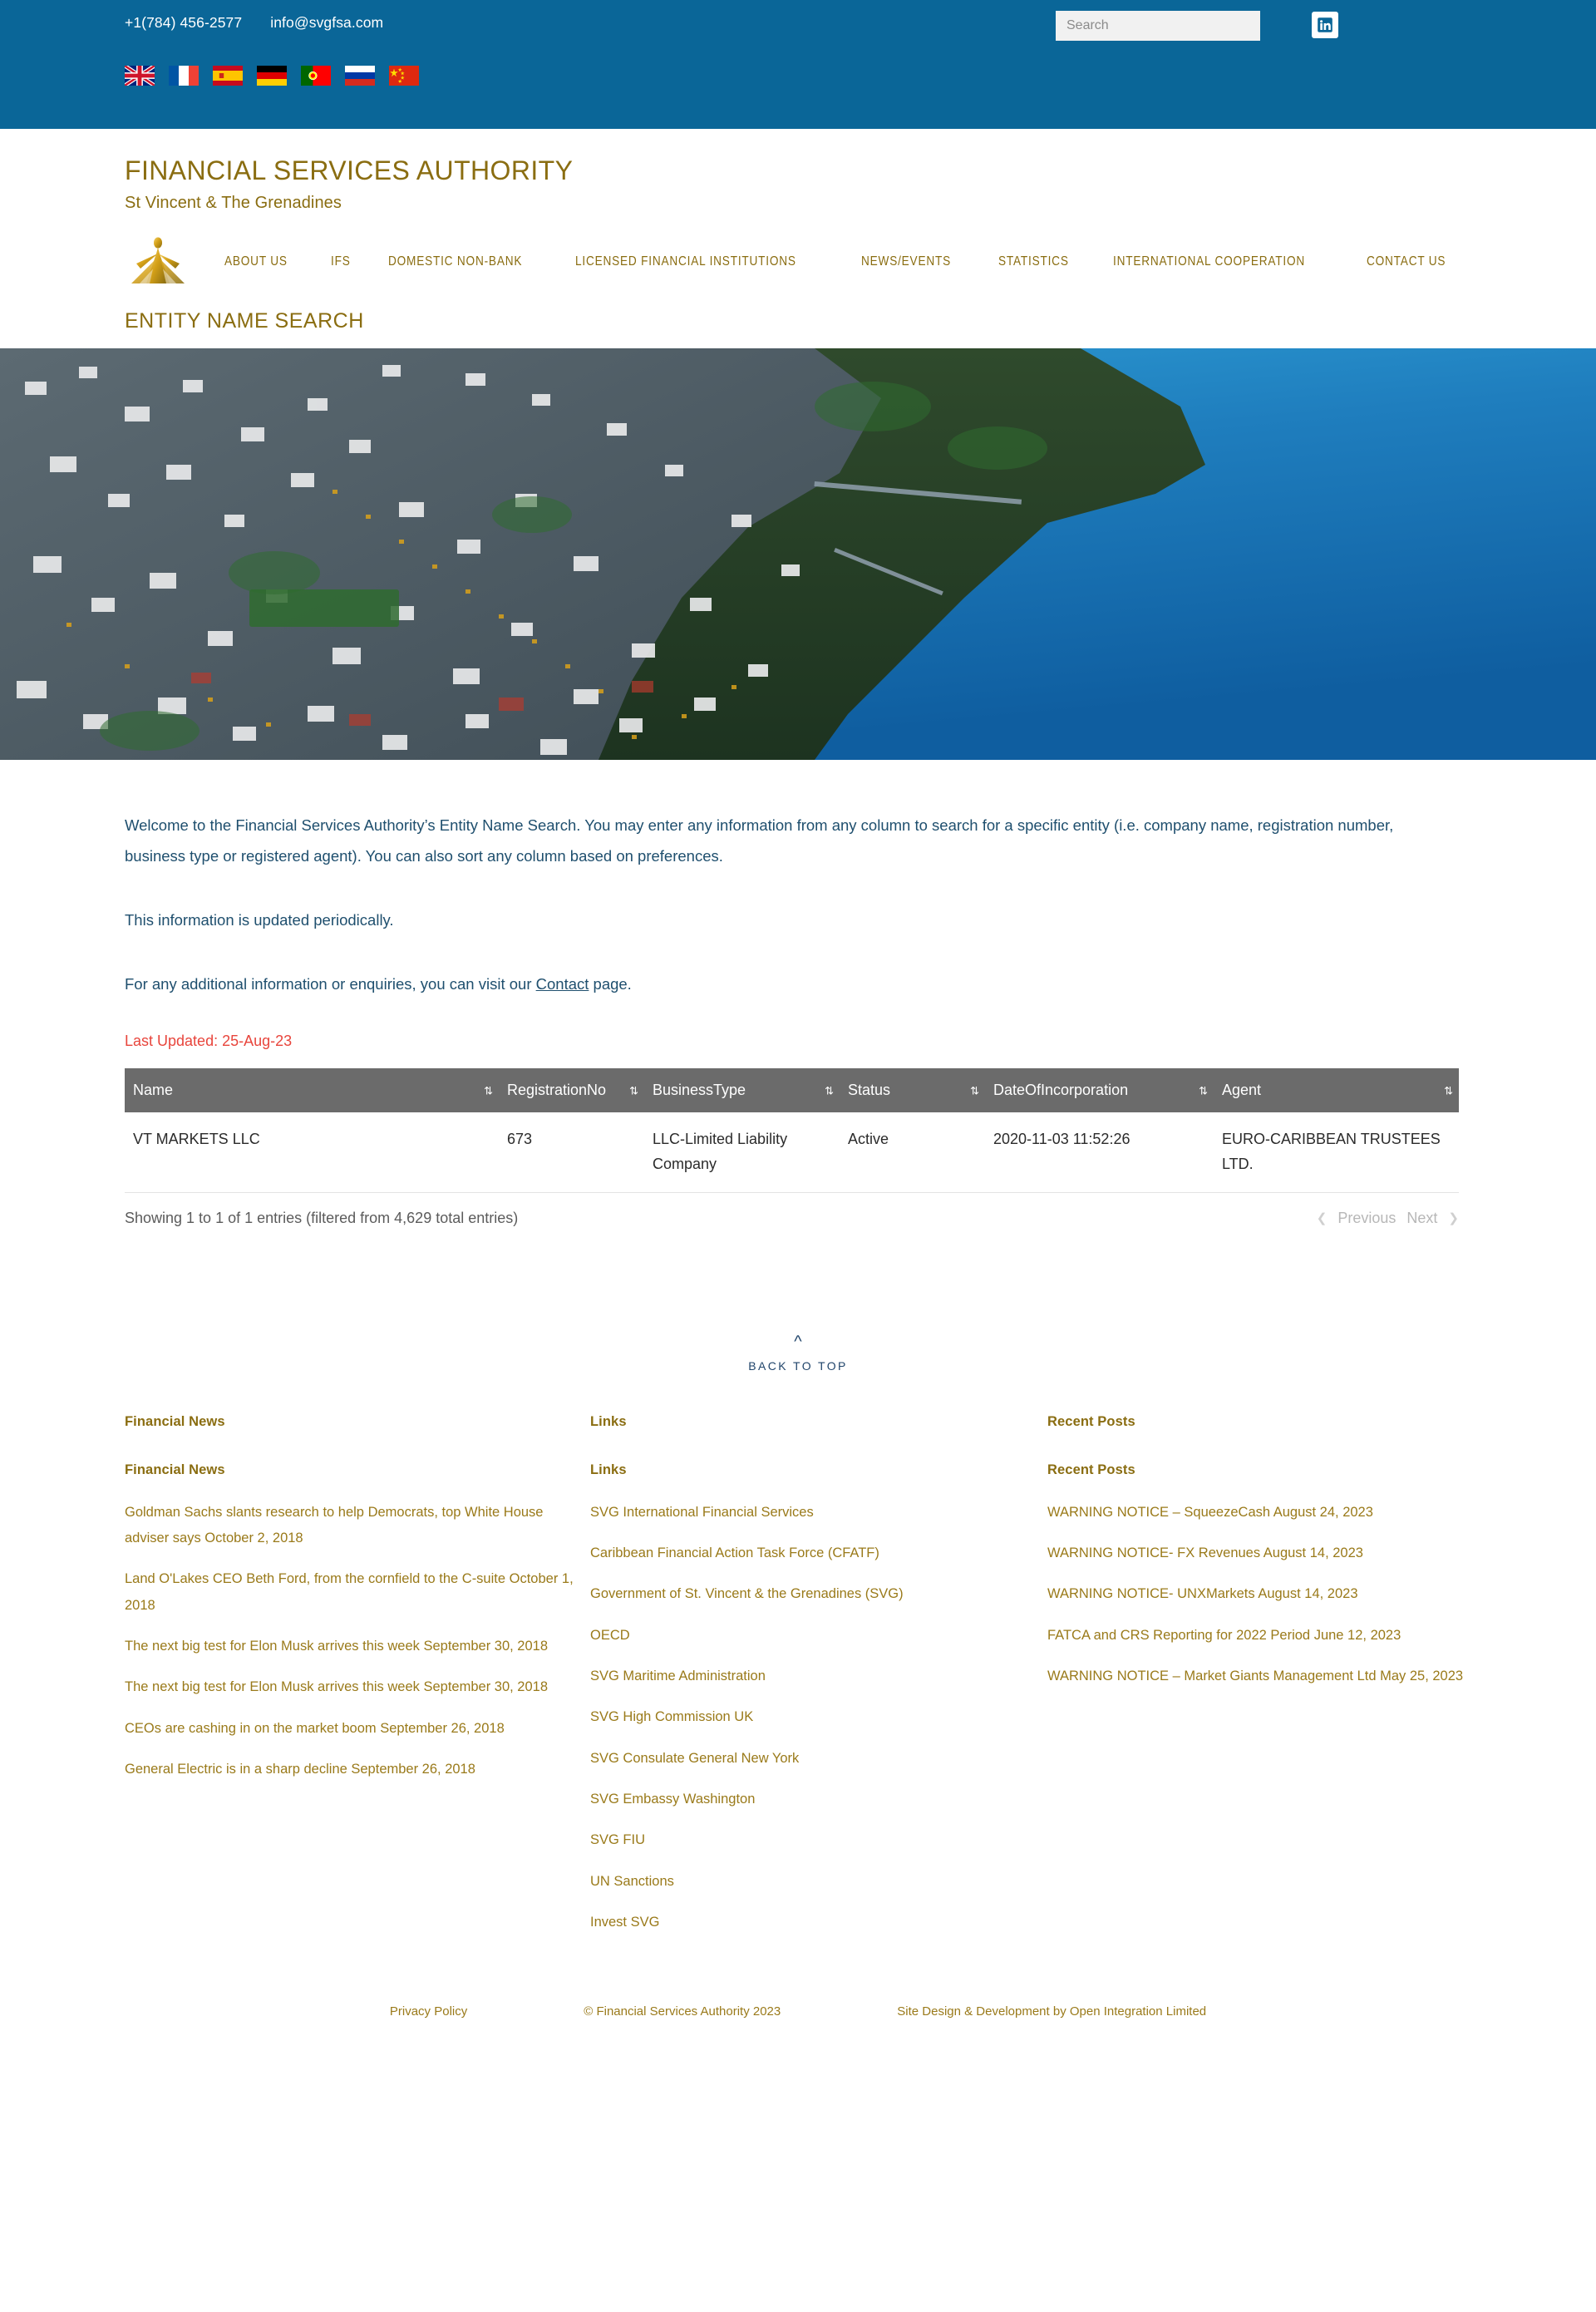 The height and width of the screenshot is (2312, 1596). I want to click on flag-united-kingdom-icon, so click(140, 76).